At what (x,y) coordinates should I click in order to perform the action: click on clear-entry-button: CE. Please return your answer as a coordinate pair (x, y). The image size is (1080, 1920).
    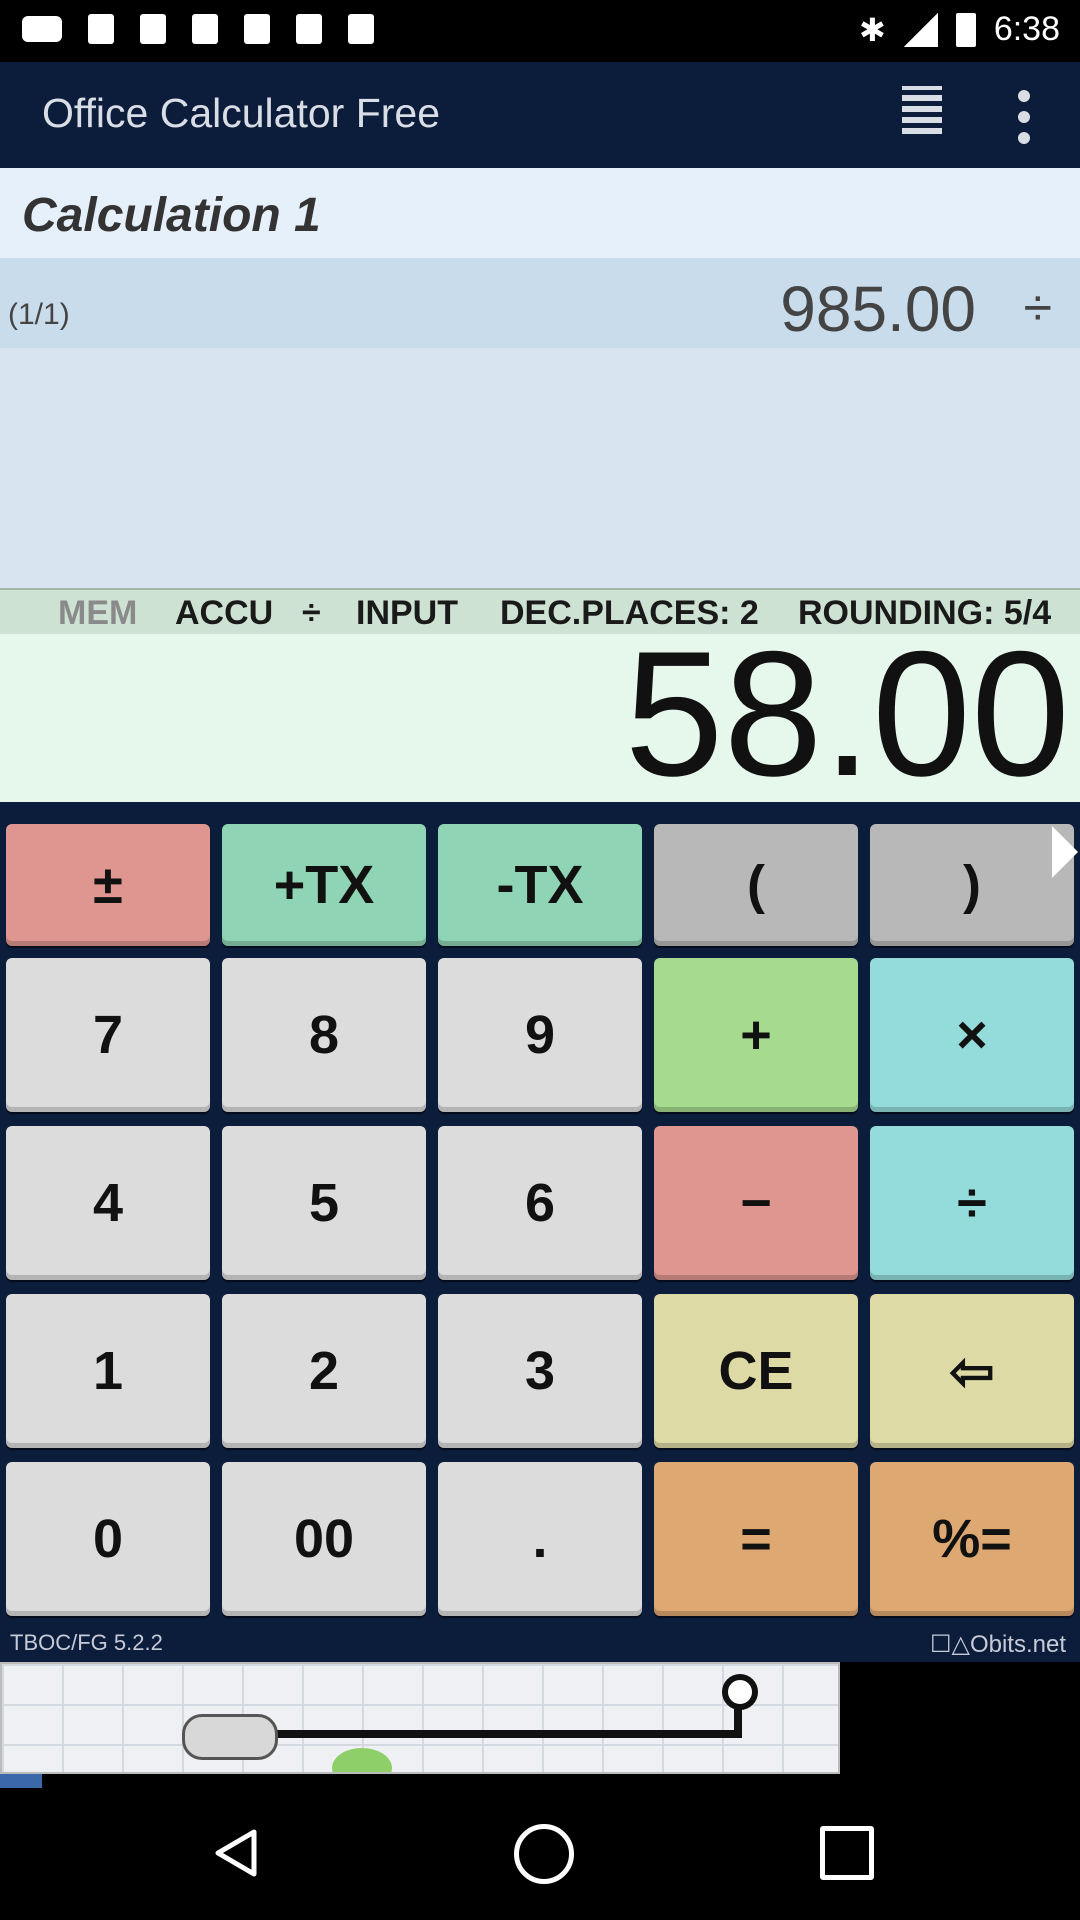
    Looking at the image, I should click on (756, 1371).